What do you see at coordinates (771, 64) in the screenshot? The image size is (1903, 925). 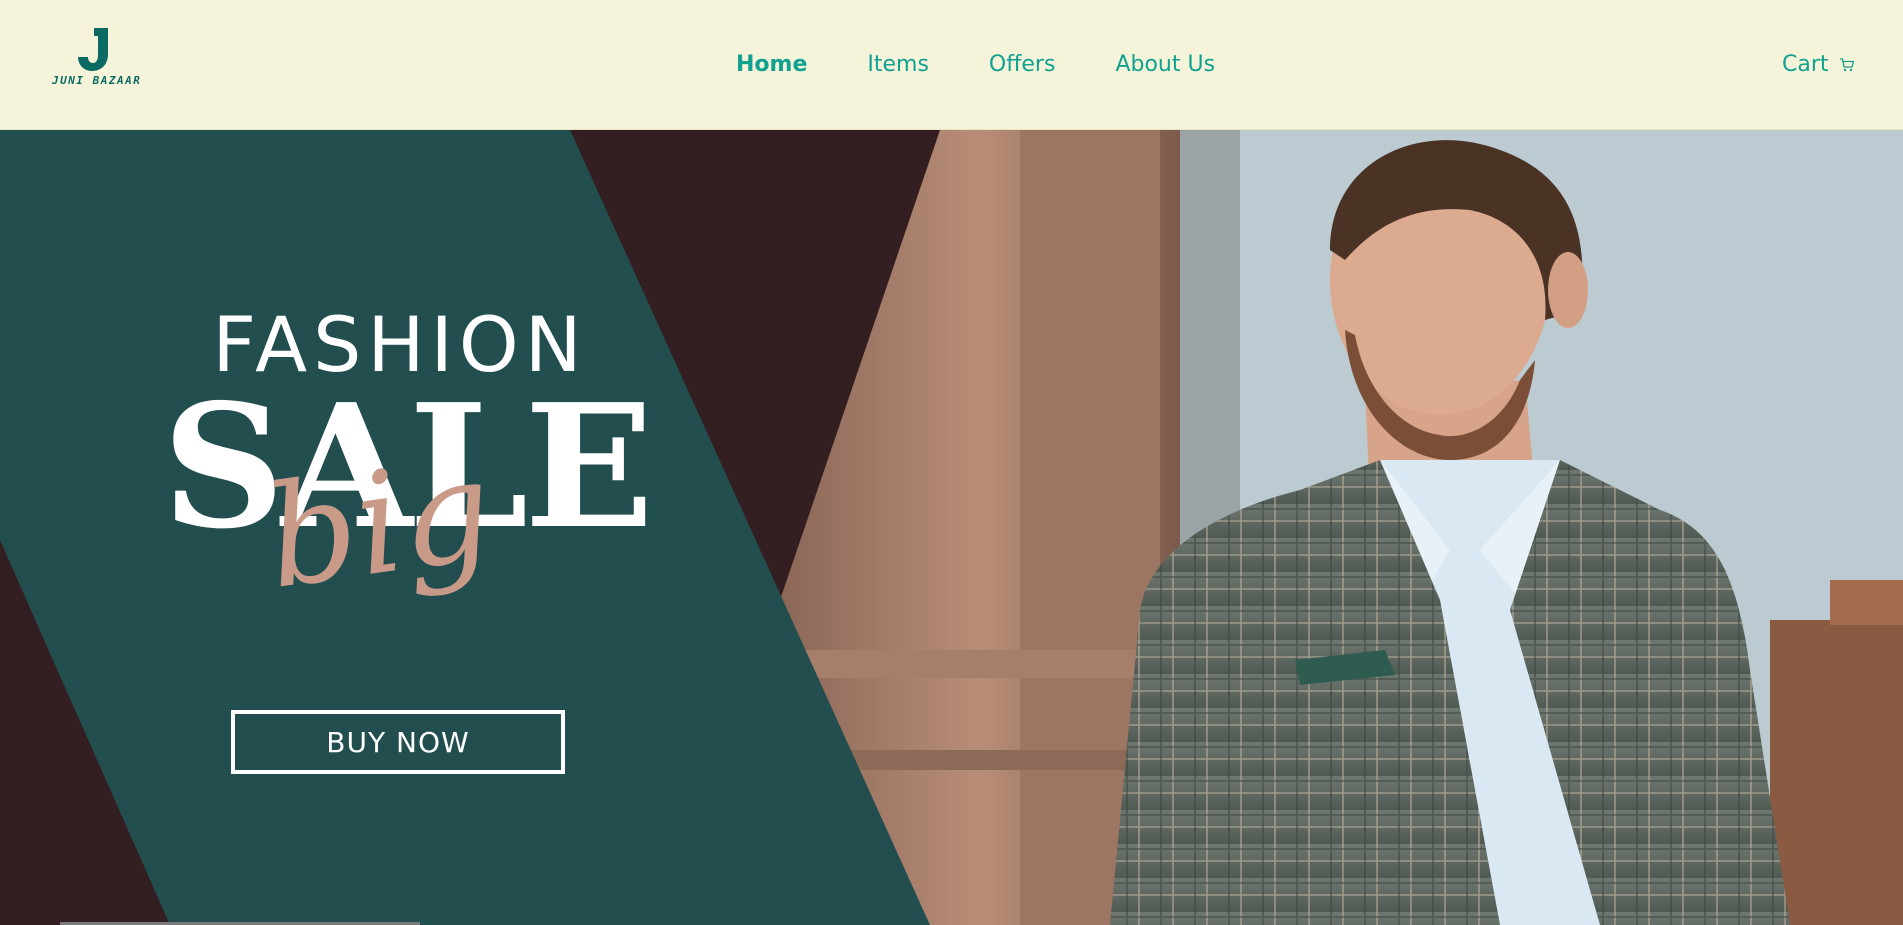 I see `nav-home: Home` at bounding box center [771, 64].